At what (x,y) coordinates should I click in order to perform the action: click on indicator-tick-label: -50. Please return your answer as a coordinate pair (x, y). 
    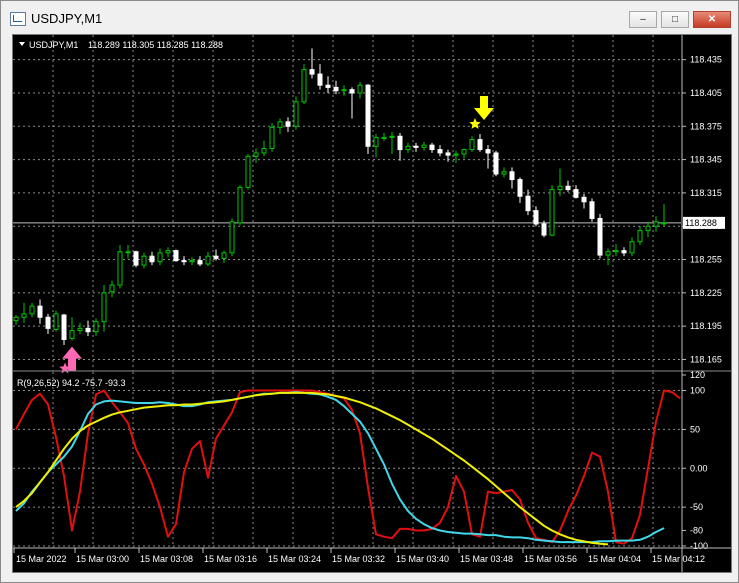
    Looking at the image, I should click on (696, 507).